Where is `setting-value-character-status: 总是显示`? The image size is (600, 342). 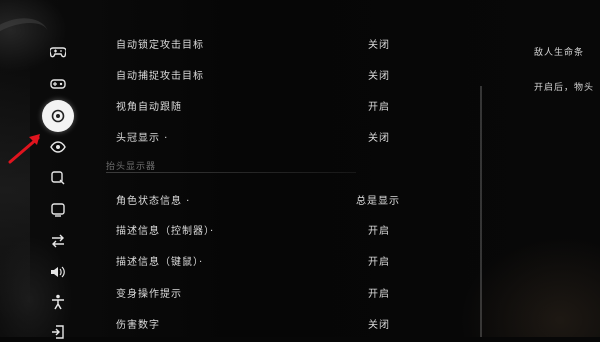 setting-value-character-status: 总是显示 is located at coordinates (378, 199).